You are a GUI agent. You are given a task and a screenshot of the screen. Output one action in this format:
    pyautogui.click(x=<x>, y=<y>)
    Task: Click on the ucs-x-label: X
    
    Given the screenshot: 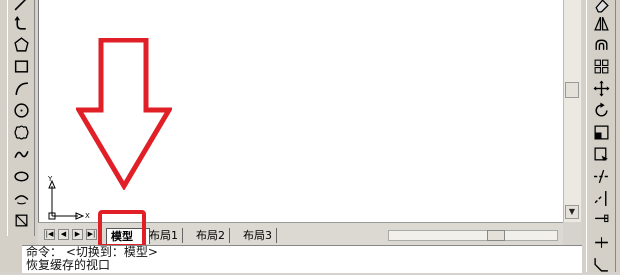 What is the action you would take?
    pyautogui.click(x=87, y=216)
    